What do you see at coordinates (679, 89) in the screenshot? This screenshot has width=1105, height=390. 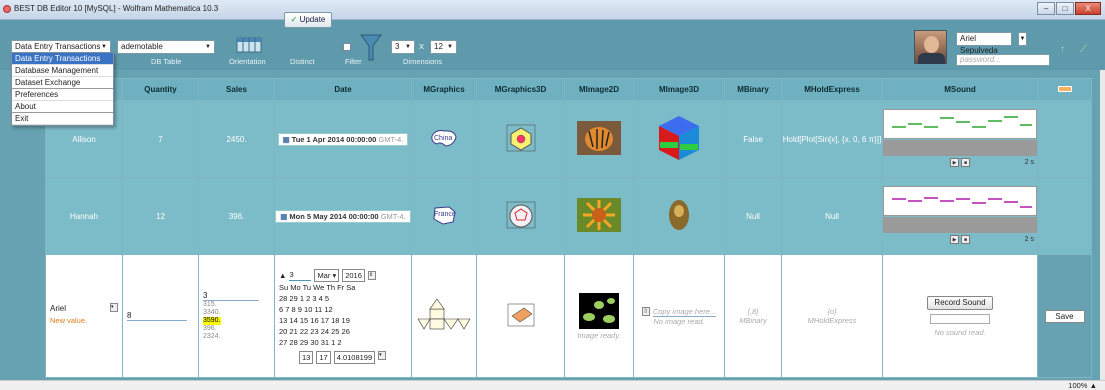 I see `col-mimage3d-header: MImage3D` at bounding box center [679, 89].